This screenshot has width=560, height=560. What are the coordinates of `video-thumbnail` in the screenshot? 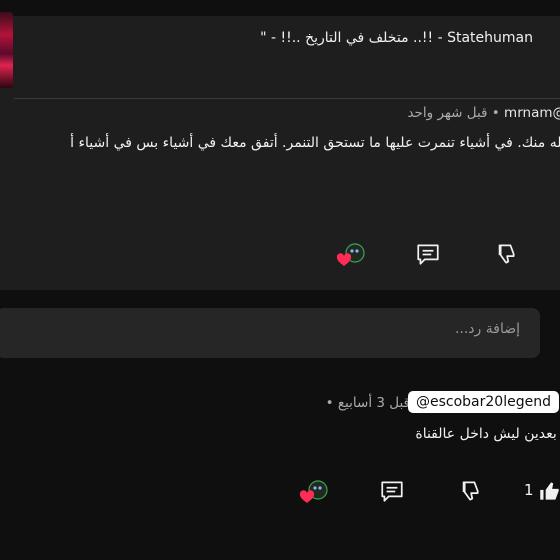 It's located at (6, 50).